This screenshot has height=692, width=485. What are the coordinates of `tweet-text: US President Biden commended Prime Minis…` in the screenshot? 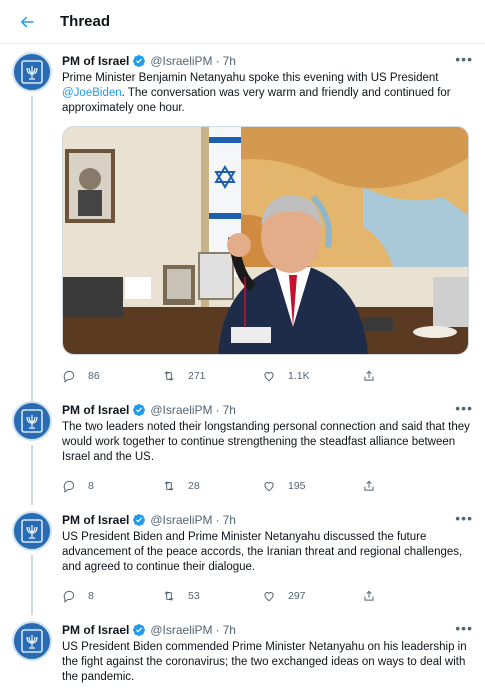 It's located at (264, 662).